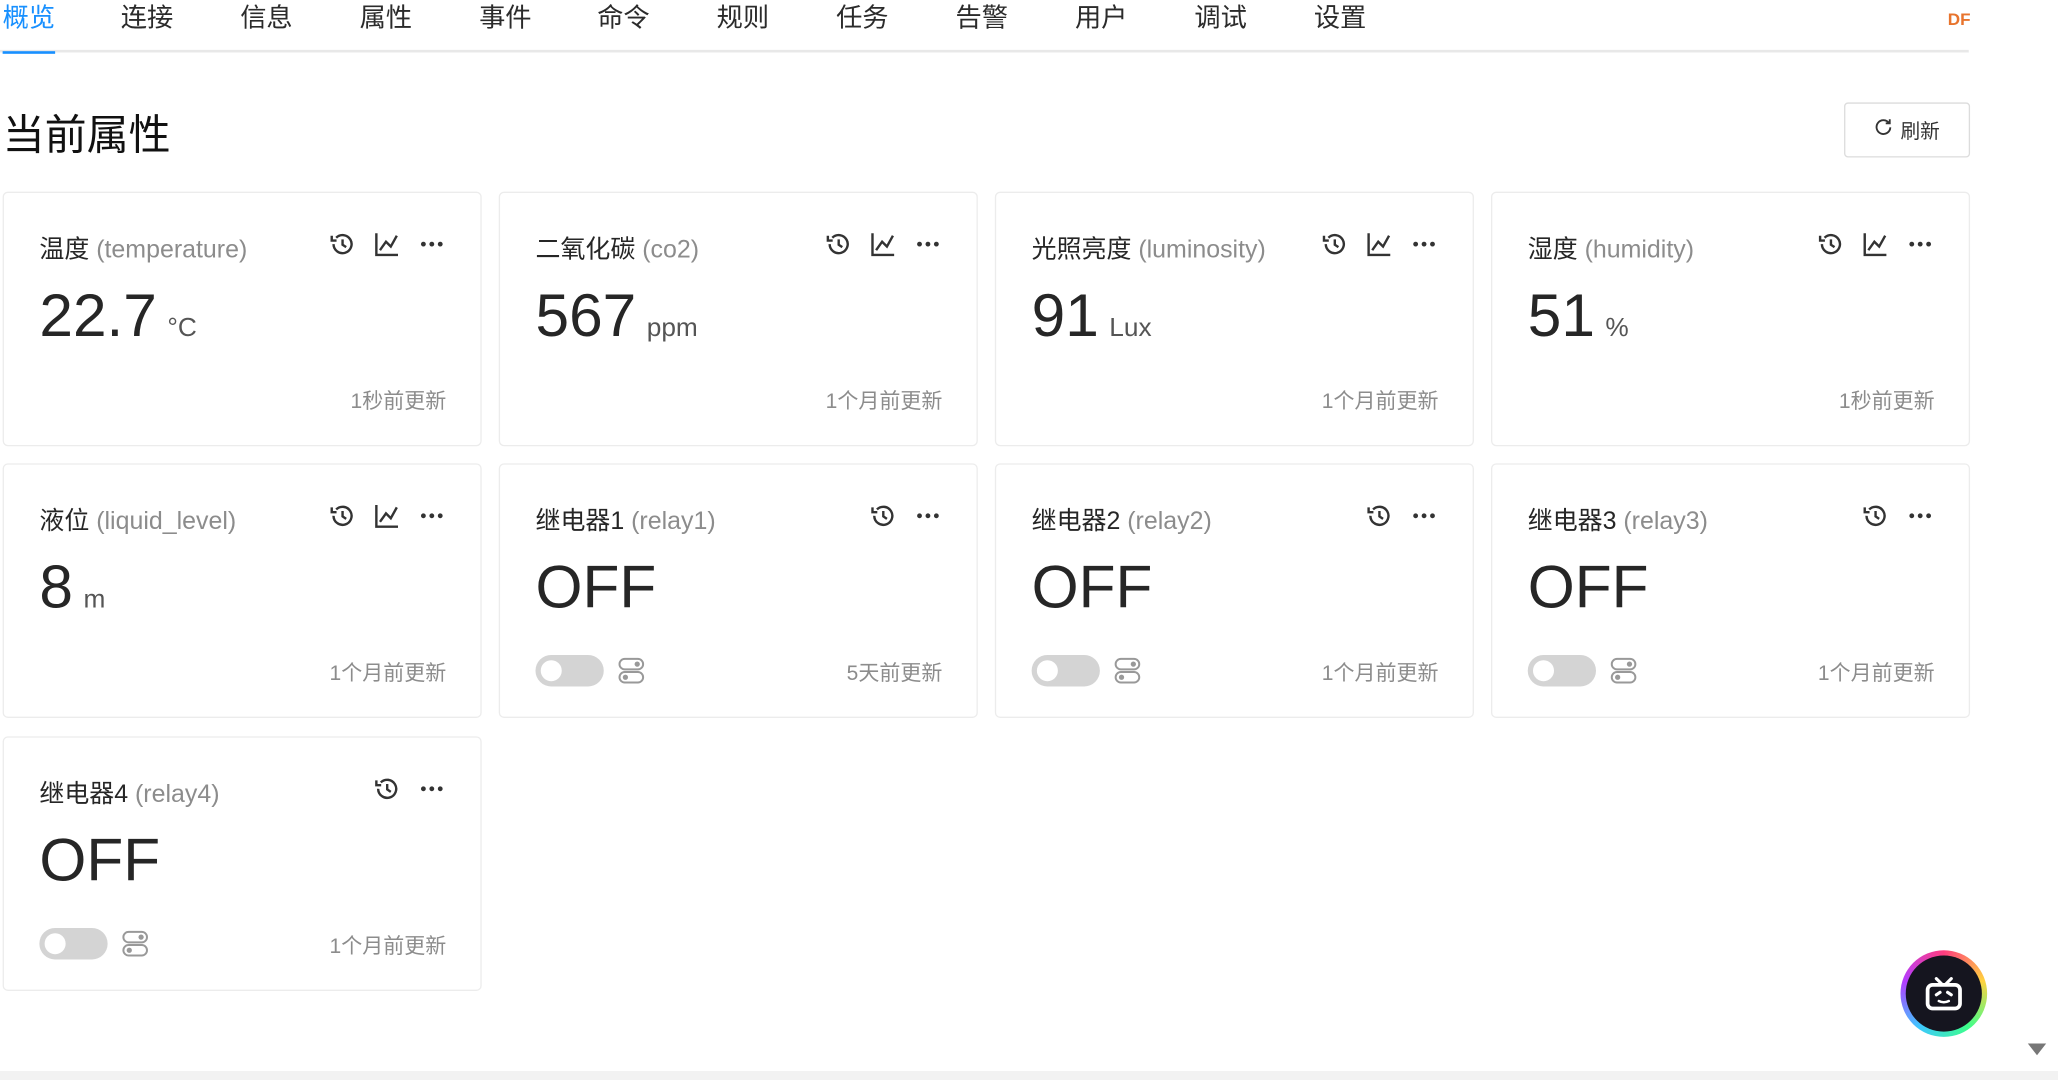 The width and height of the screenshot is (2058, 1080). I want to click on page-title: 当前属性, so click(86, 135).